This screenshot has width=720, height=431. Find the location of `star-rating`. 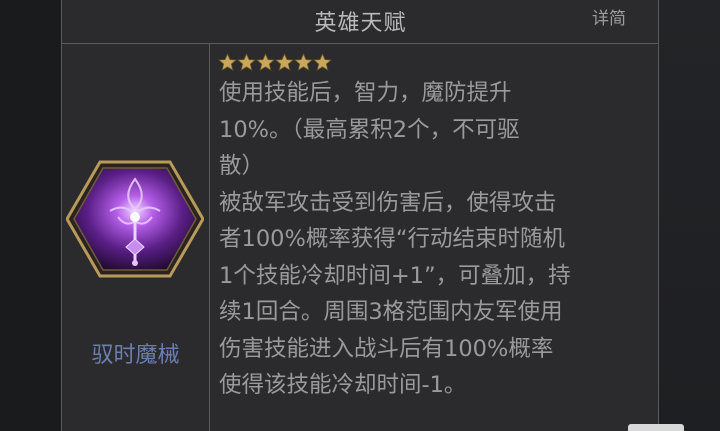

star-rating is located at coordinates (275, 64).